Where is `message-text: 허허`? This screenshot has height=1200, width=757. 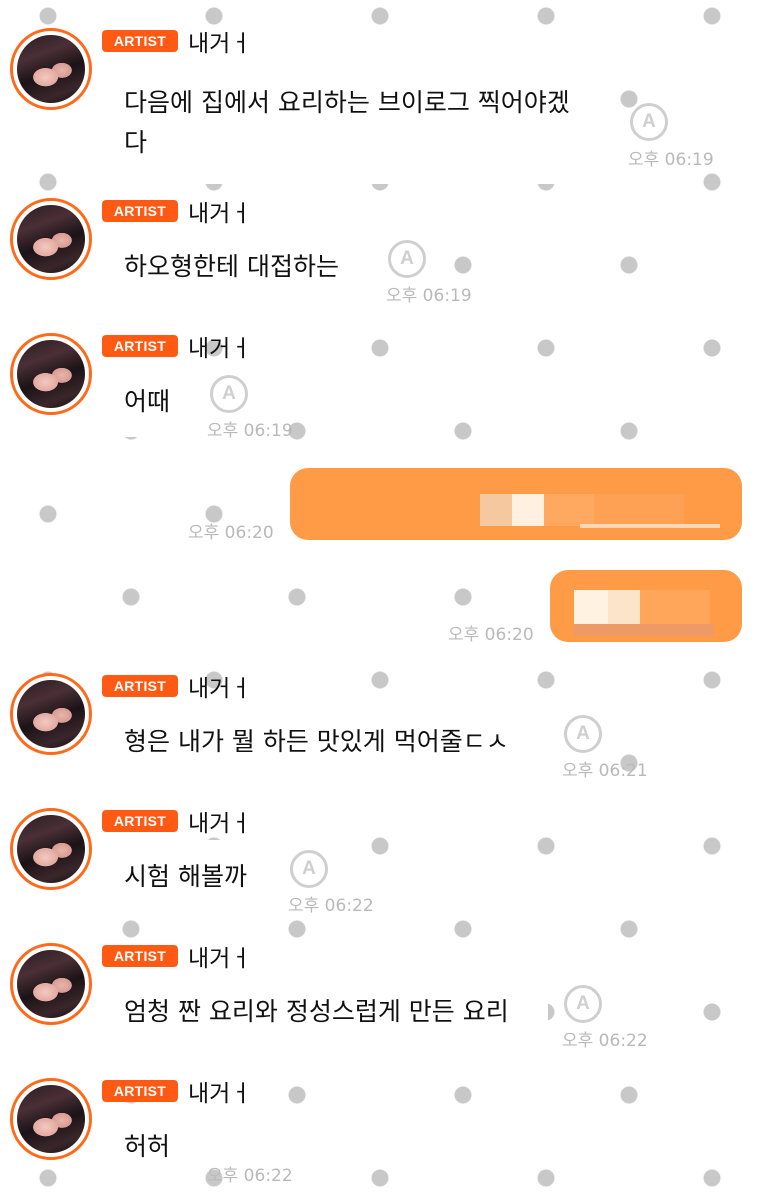 message-text: 허허 is located at coordinates (147, 1146).